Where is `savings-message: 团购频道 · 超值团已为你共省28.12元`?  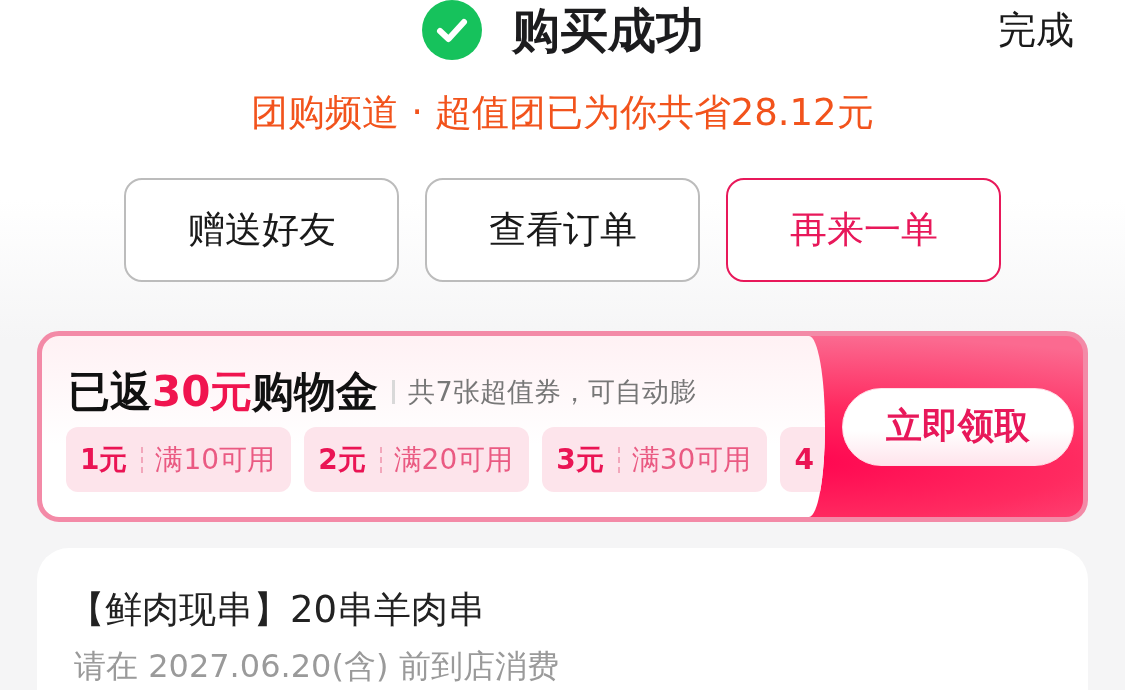
savings-message: 团购频道 · 超值团已为你共省28.12元 is located at coordinates (562, 113).